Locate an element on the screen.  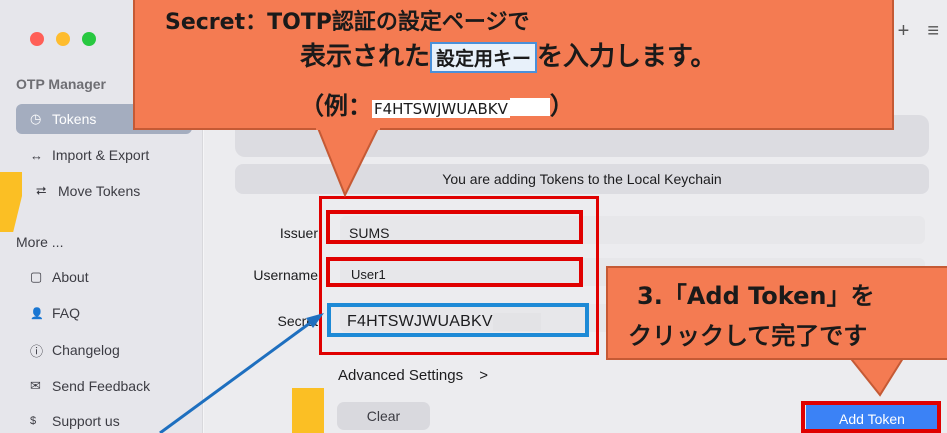
add-icon: + is located at coordinates (904, 31).